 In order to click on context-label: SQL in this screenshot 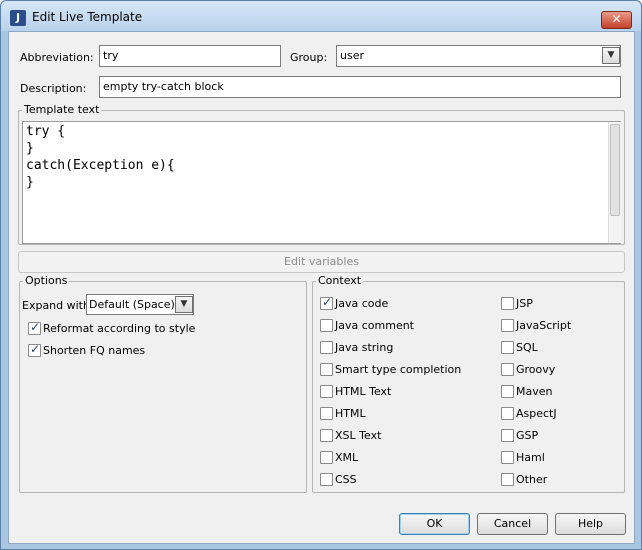, I will do `click(527, 347)`.